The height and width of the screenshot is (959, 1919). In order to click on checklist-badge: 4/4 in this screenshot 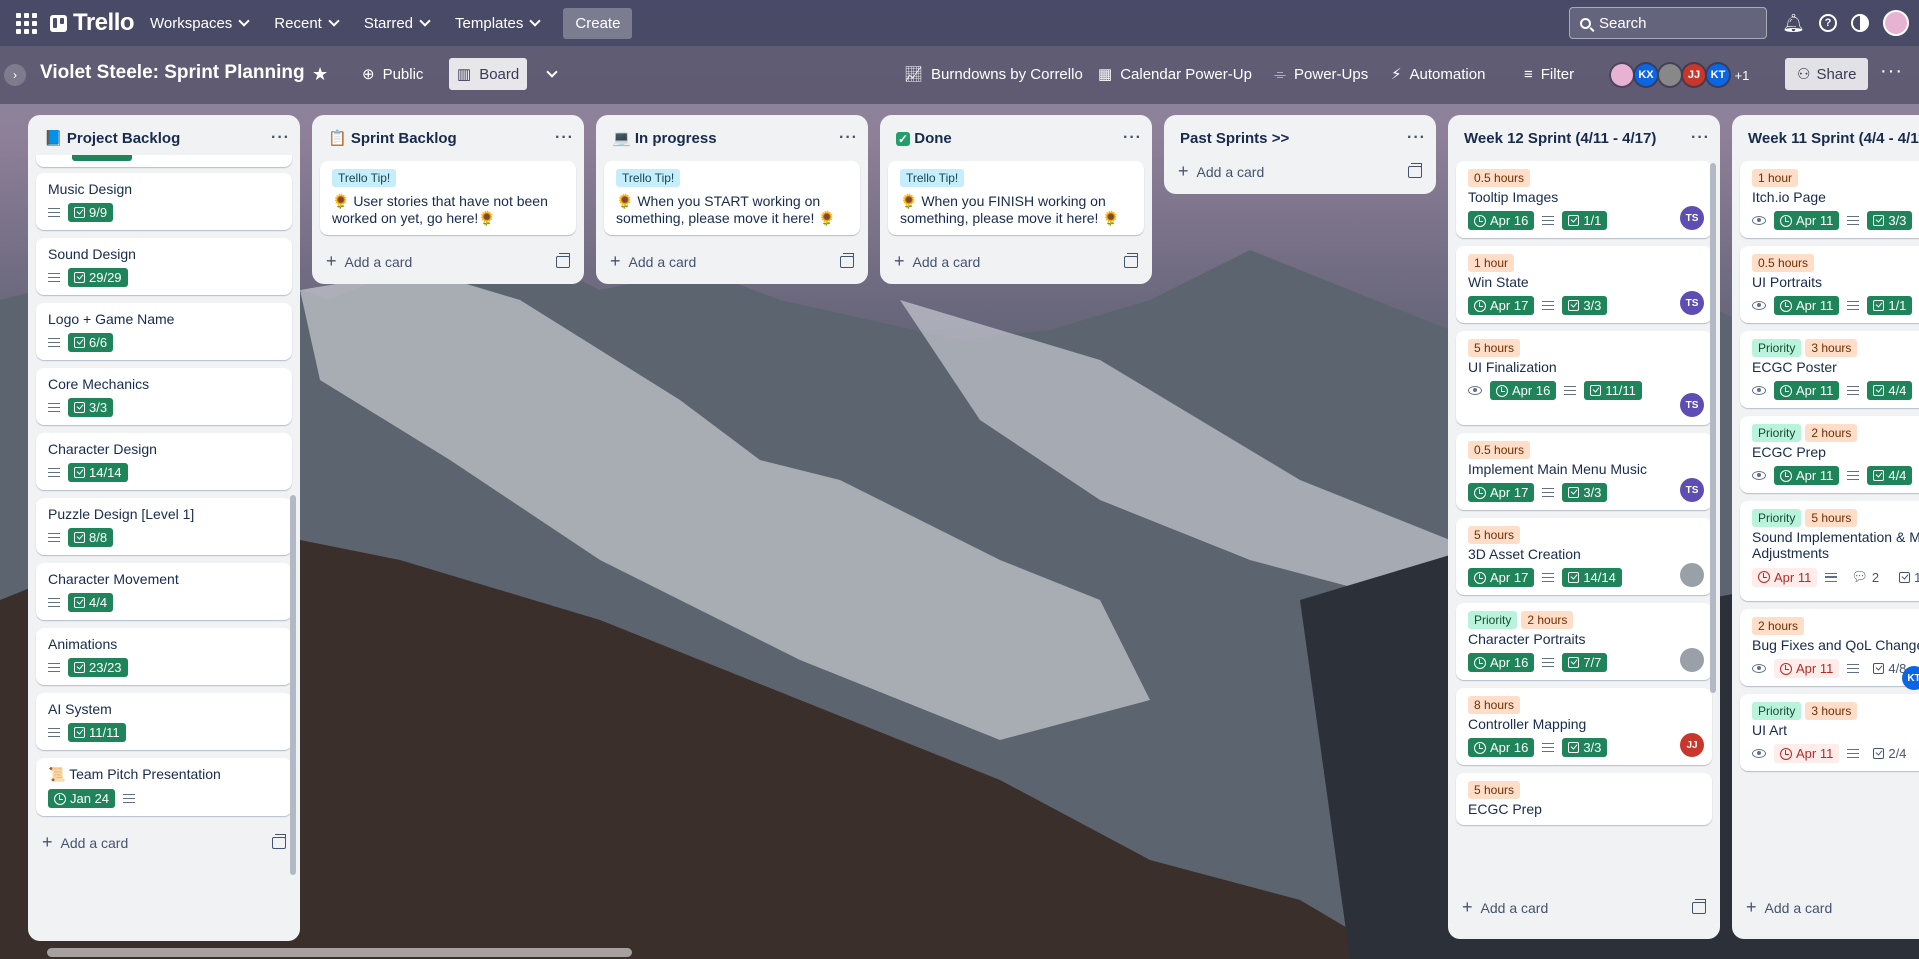, I will do `click(91, 602)`.